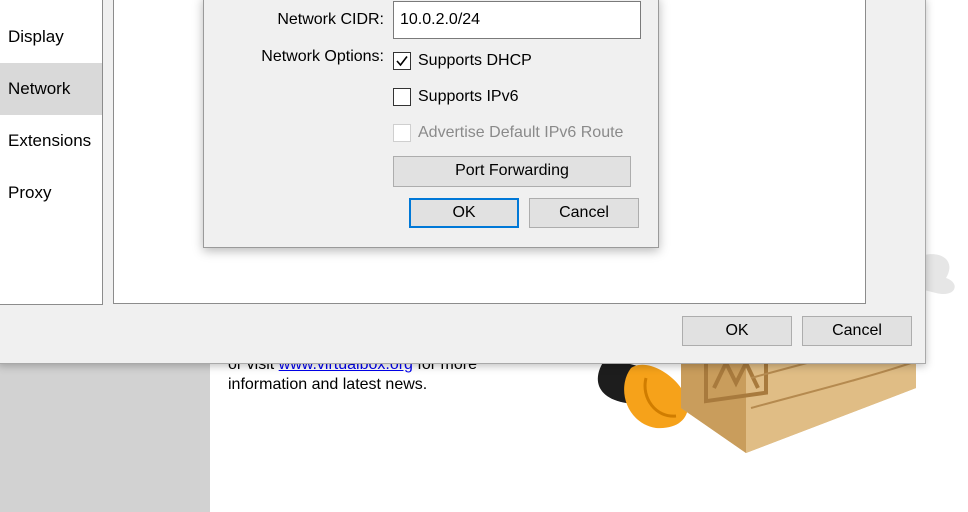 The image size is (968, 512). What do you see at coordinates (468, 96) in the screenshot?
I see `supports-ipv6-label: Supports IPv6` at bounding box center [468, 96].